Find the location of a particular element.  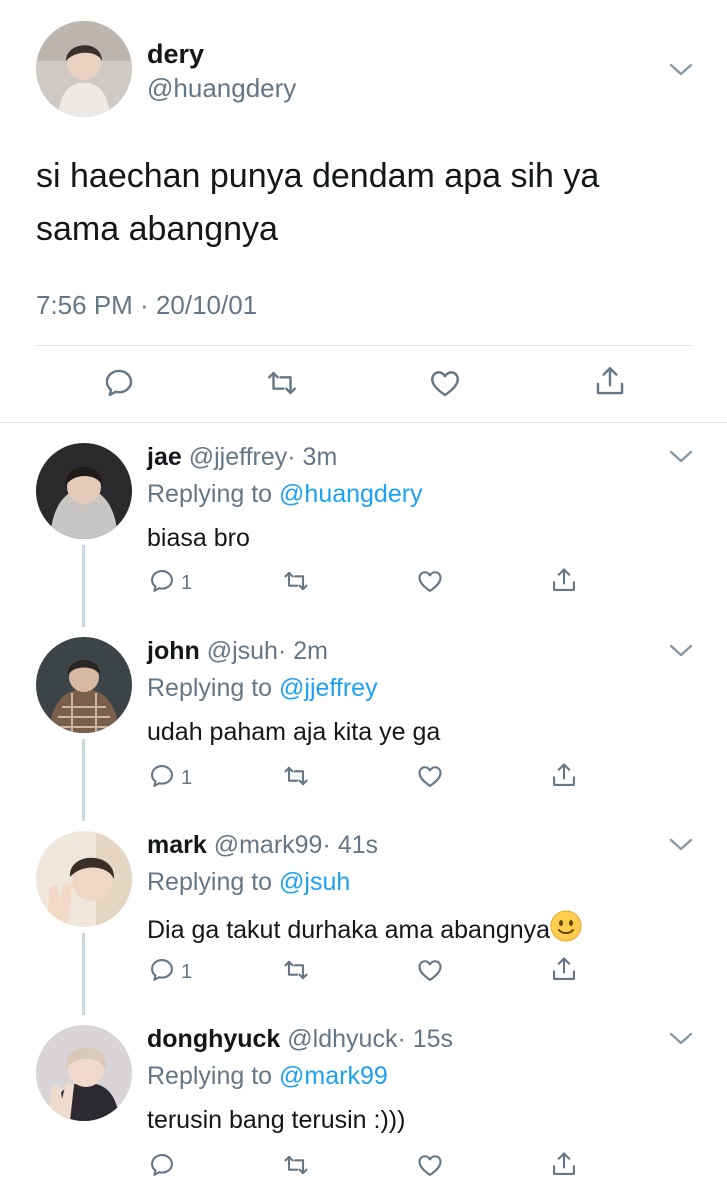

replying-to-link: @huangdery is located at coordinates (351, 494).